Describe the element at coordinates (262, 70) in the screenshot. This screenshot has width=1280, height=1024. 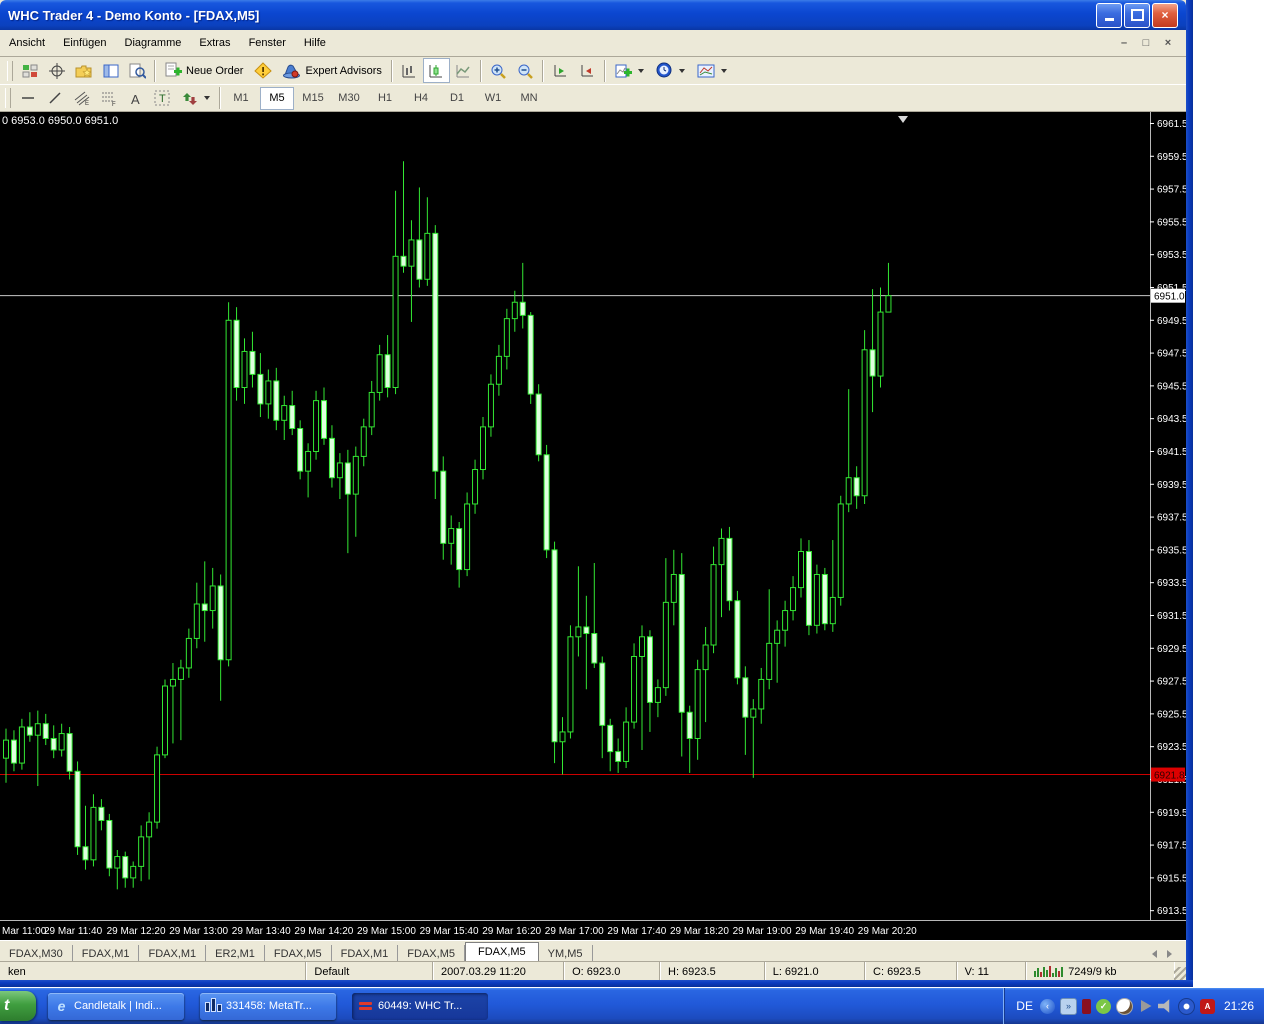
I see `alert-button` at that location.